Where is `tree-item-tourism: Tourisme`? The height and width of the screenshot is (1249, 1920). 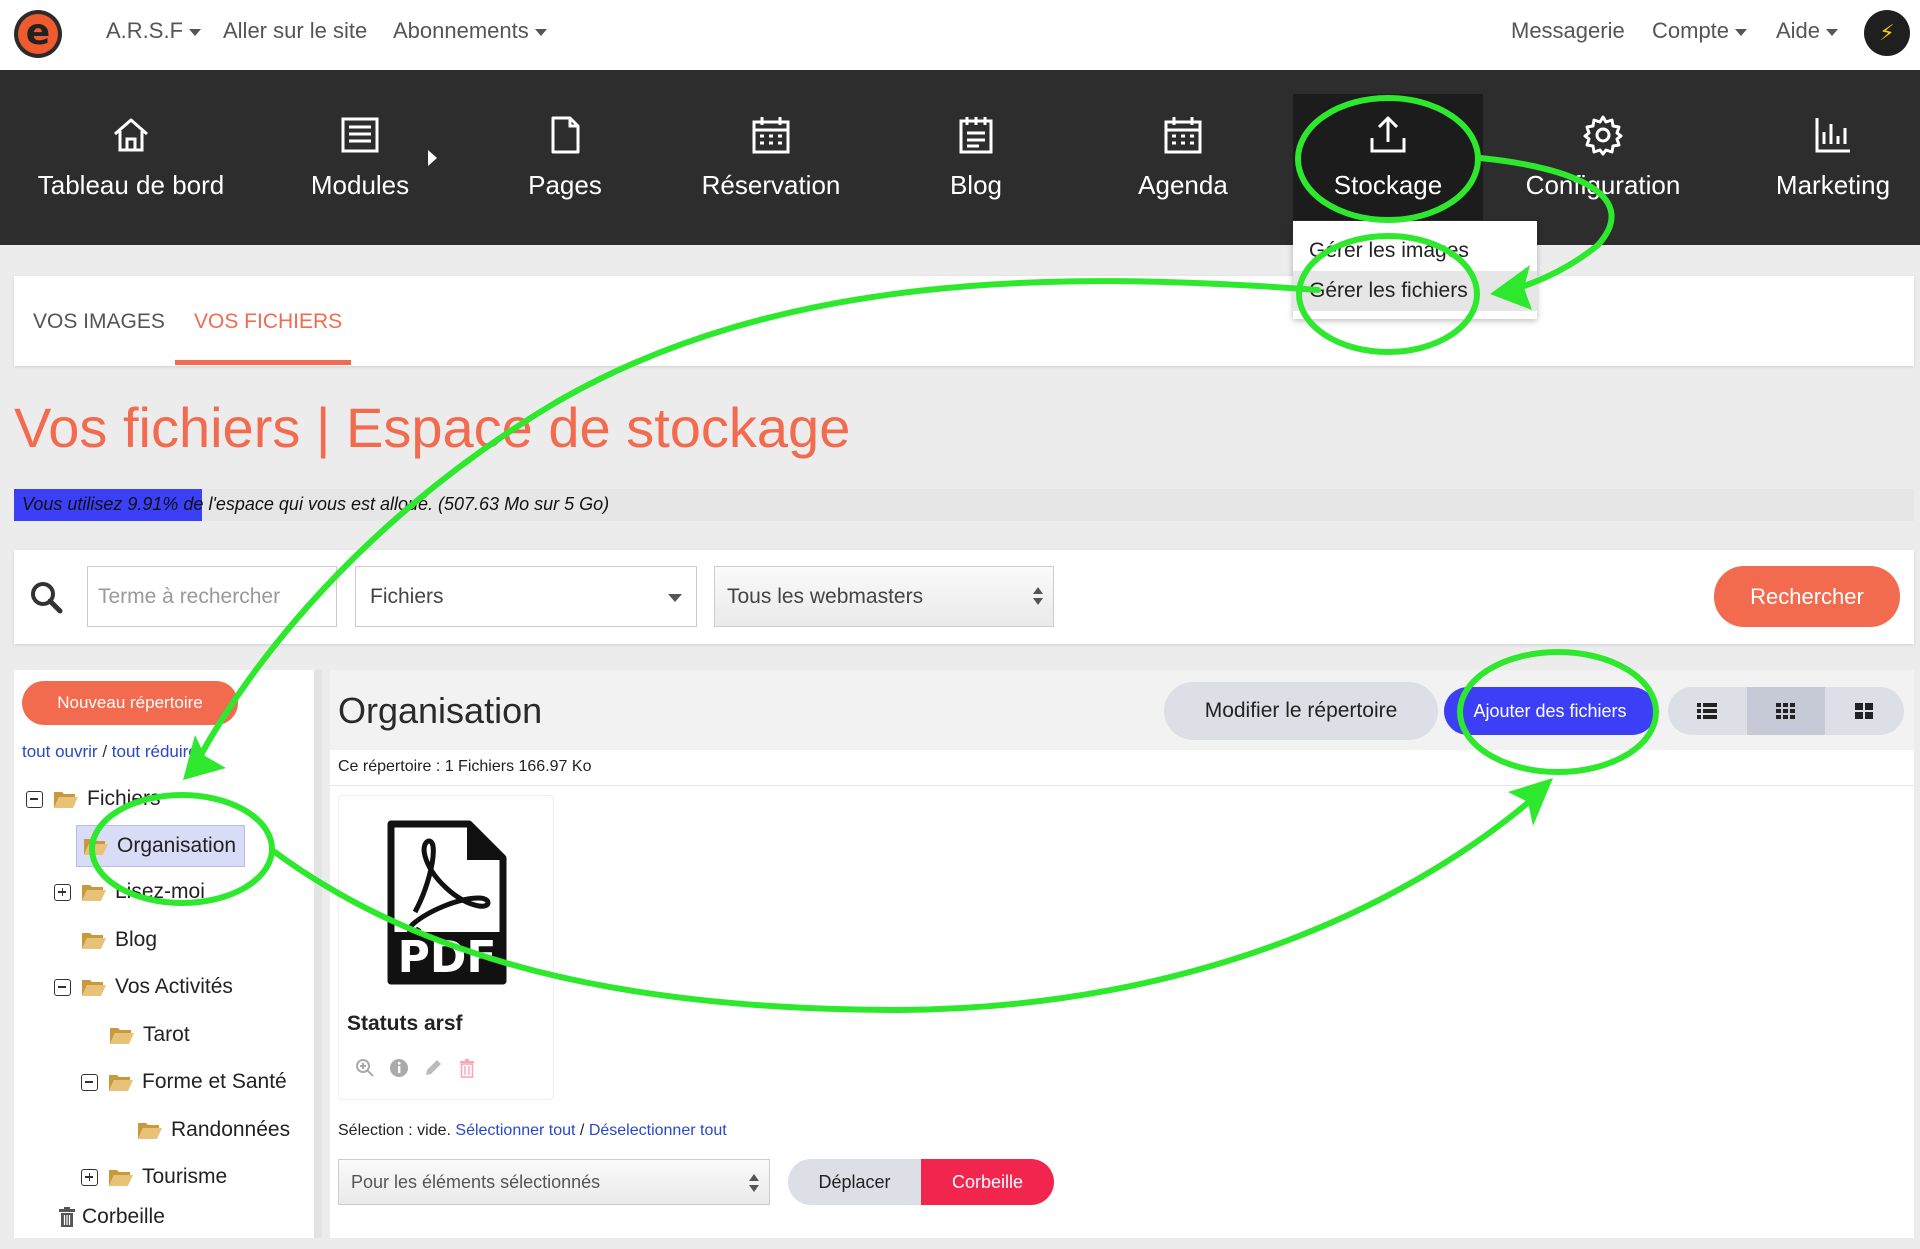 tree-item-tourism: Tourisme is located at coordinates (154, 1177).